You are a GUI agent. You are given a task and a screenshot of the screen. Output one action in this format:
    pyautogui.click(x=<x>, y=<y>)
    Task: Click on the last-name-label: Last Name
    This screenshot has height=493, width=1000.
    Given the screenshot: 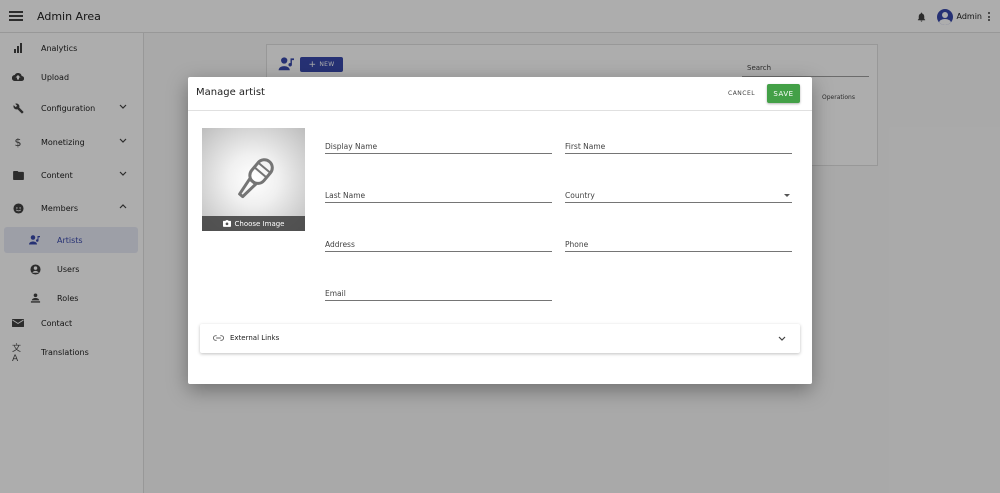 What is the action you would take?
    pyautogui.click(x=345, y=195)
    